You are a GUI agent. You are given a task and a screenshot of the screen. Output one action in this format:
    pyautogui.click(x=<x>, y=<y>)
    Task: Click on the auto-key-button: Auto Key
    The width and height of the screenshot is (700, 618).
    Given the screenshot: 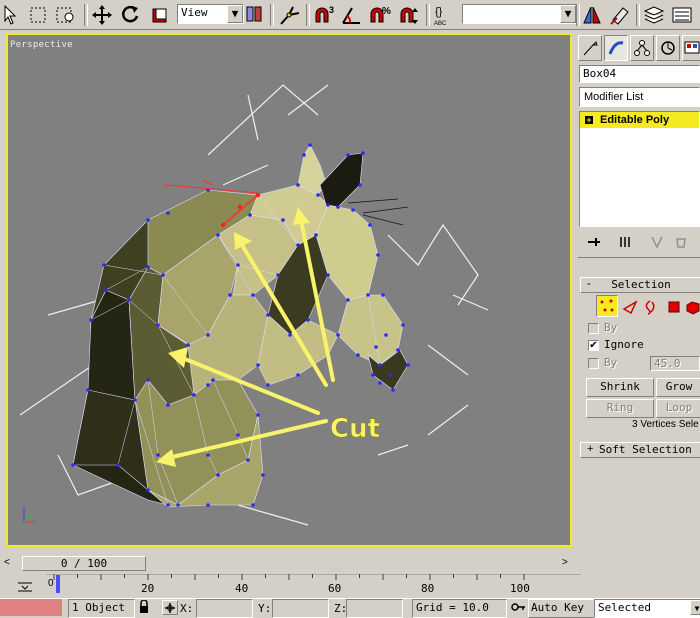 What is the action you would take?
    pyautogui.click(x=562, y=608)
    